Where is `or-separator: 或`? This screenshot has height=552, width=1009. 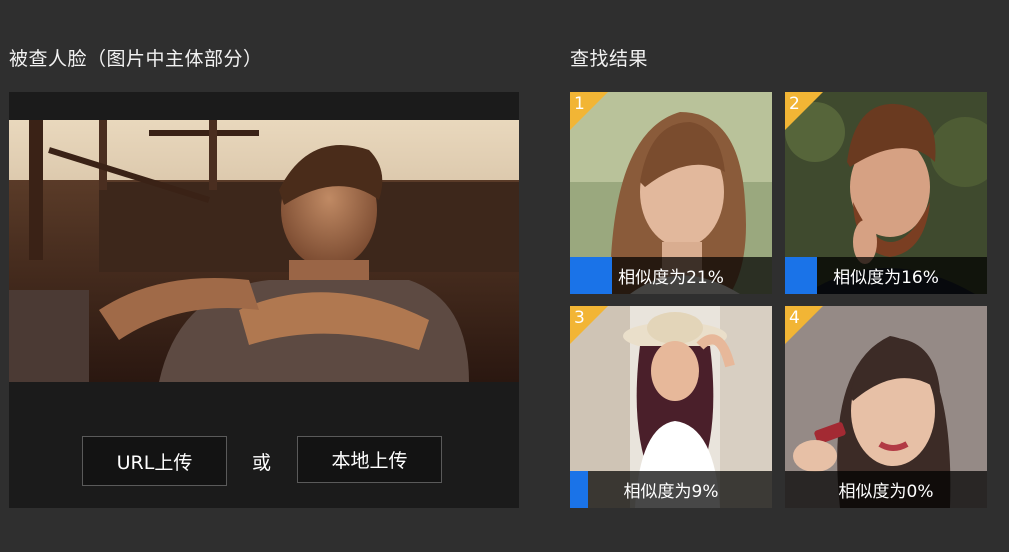
or-separator: 或 is located at coordinates (262, 463).